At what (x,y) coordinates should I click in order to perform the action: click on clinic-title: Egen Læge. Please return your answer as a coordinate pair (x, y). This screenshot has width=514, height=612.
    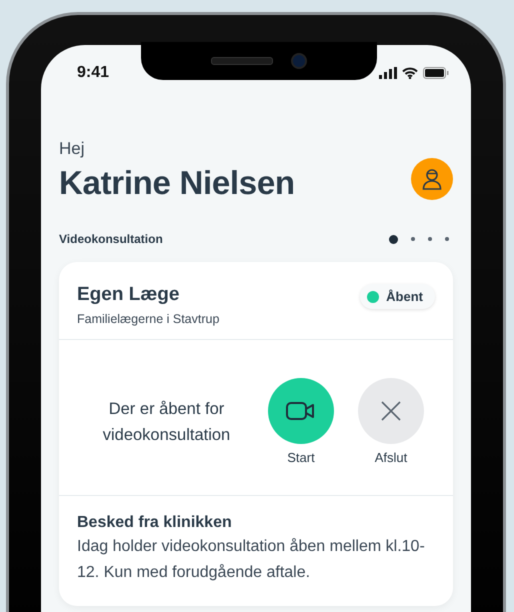
    Looking at the image, I should click on (128, 295).